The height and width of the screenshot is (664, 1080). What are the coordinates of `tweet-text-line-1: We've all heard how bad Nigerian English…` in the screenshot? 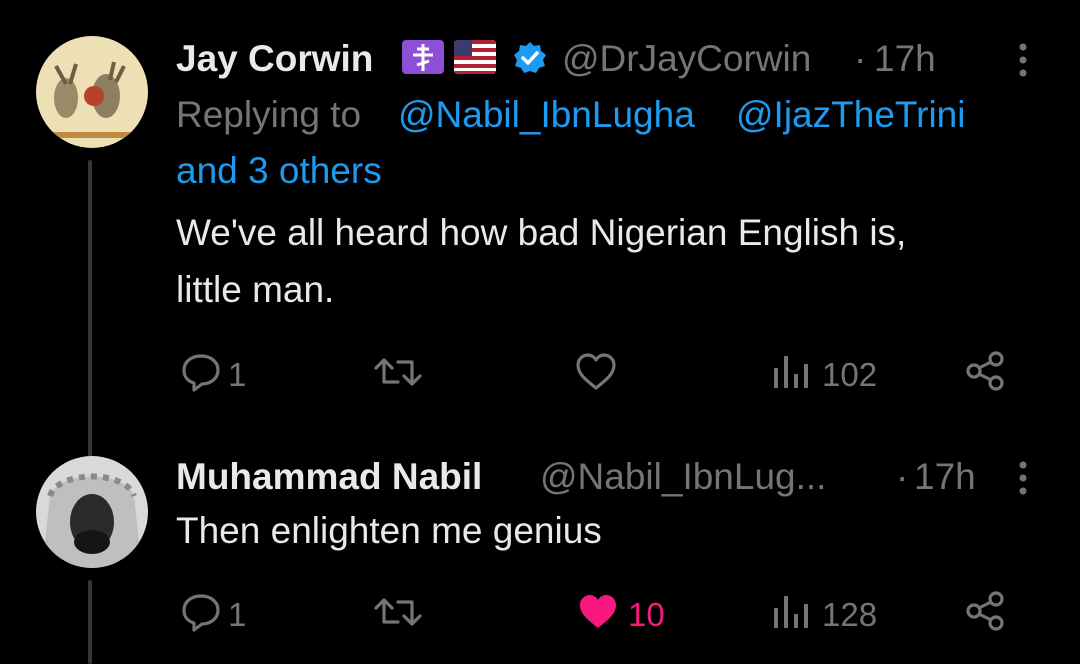 It's located at (541, 232).